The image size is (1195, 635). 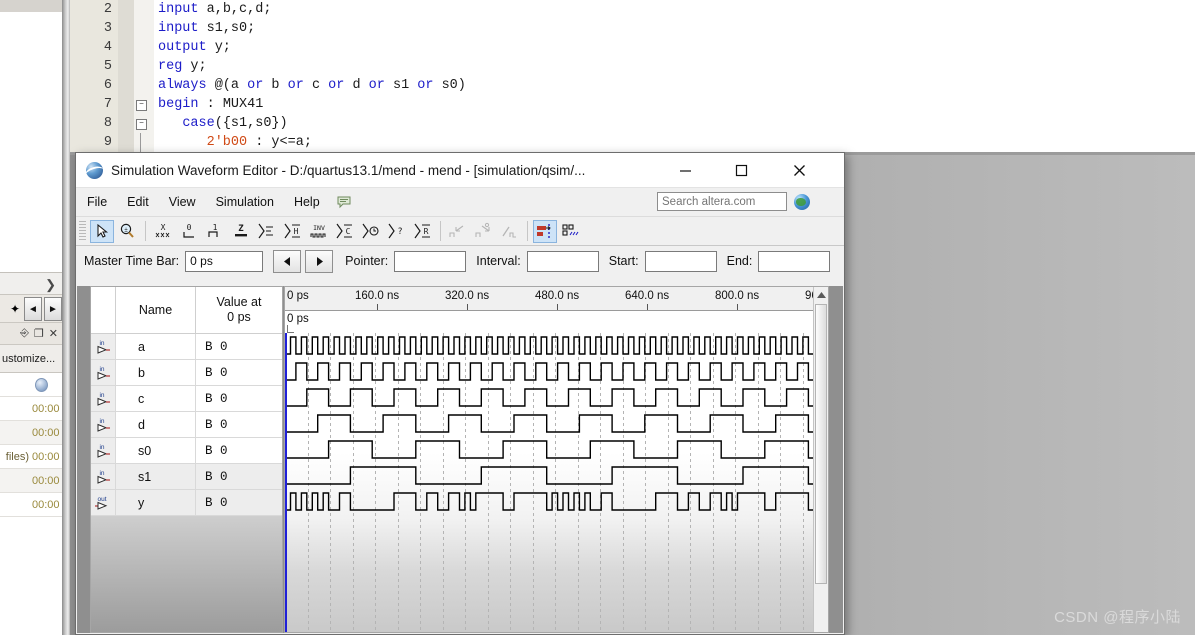 What do you see at coordinates (293, 231) in the screenshot?
I see `overwrite-h-icon: H` at bounding box center [293, 231].